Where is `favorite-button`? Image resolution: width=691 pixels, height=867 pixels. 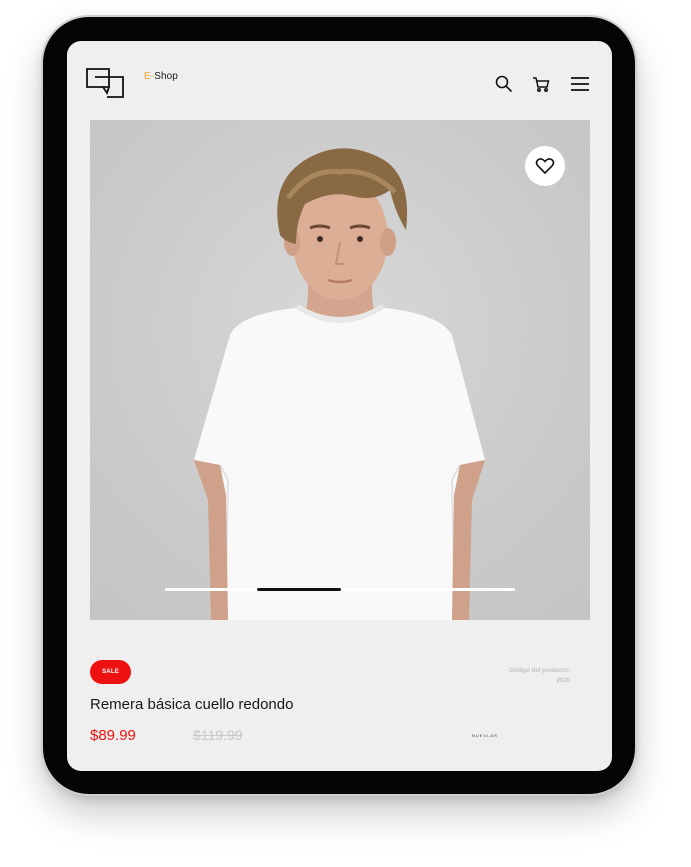
favorite-button is located at coordinates (545, 166).